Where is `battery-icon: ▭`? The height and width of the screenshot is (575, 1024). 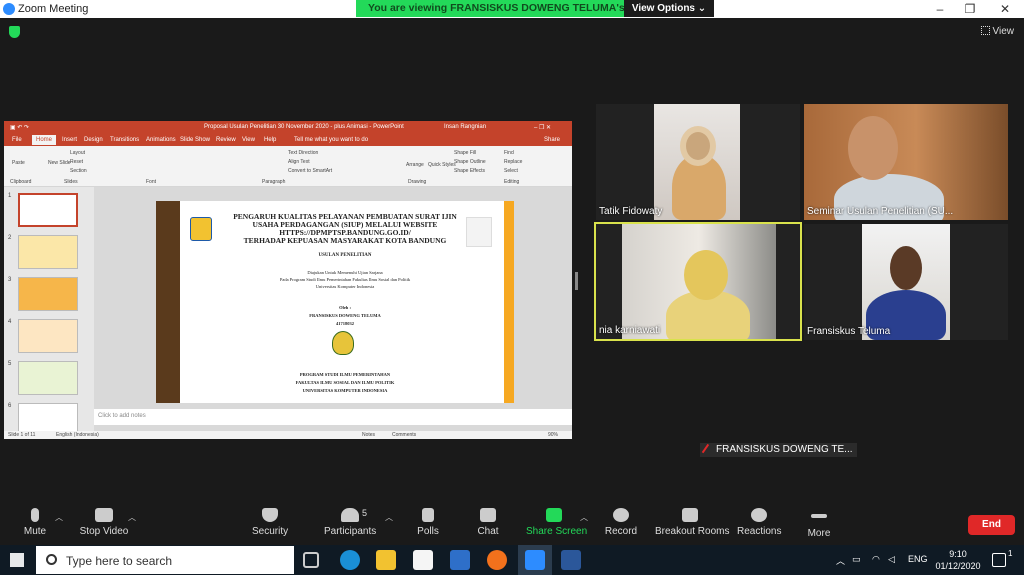 battery-icon: ▭ is located at coordinates (856, 559).